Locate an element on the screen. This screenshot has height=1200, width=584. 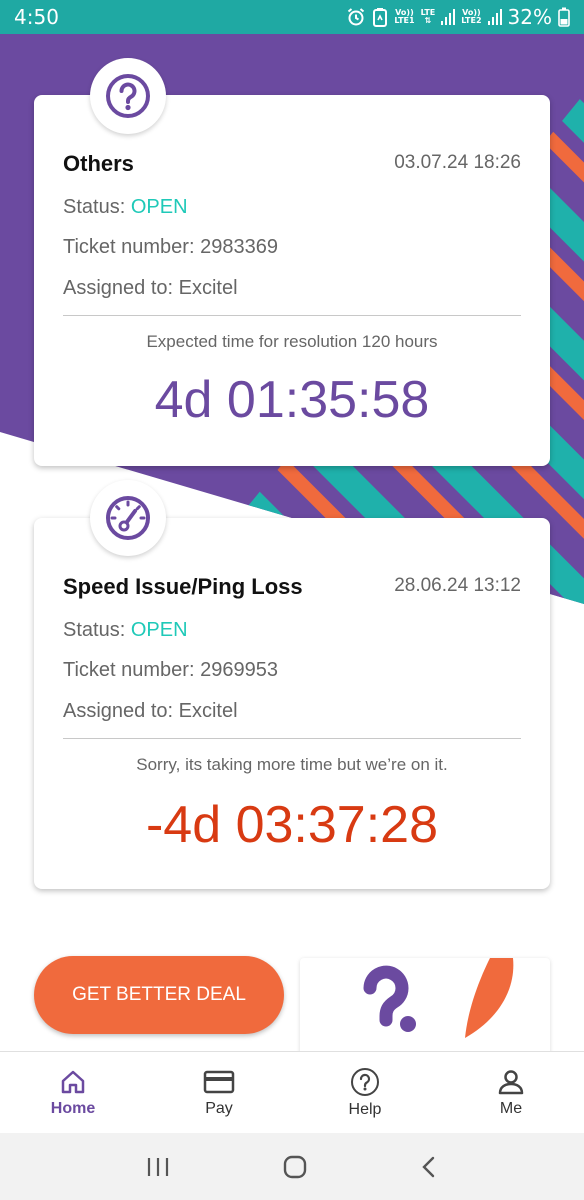
question-circle-icon is located at coordinates (128, 96).